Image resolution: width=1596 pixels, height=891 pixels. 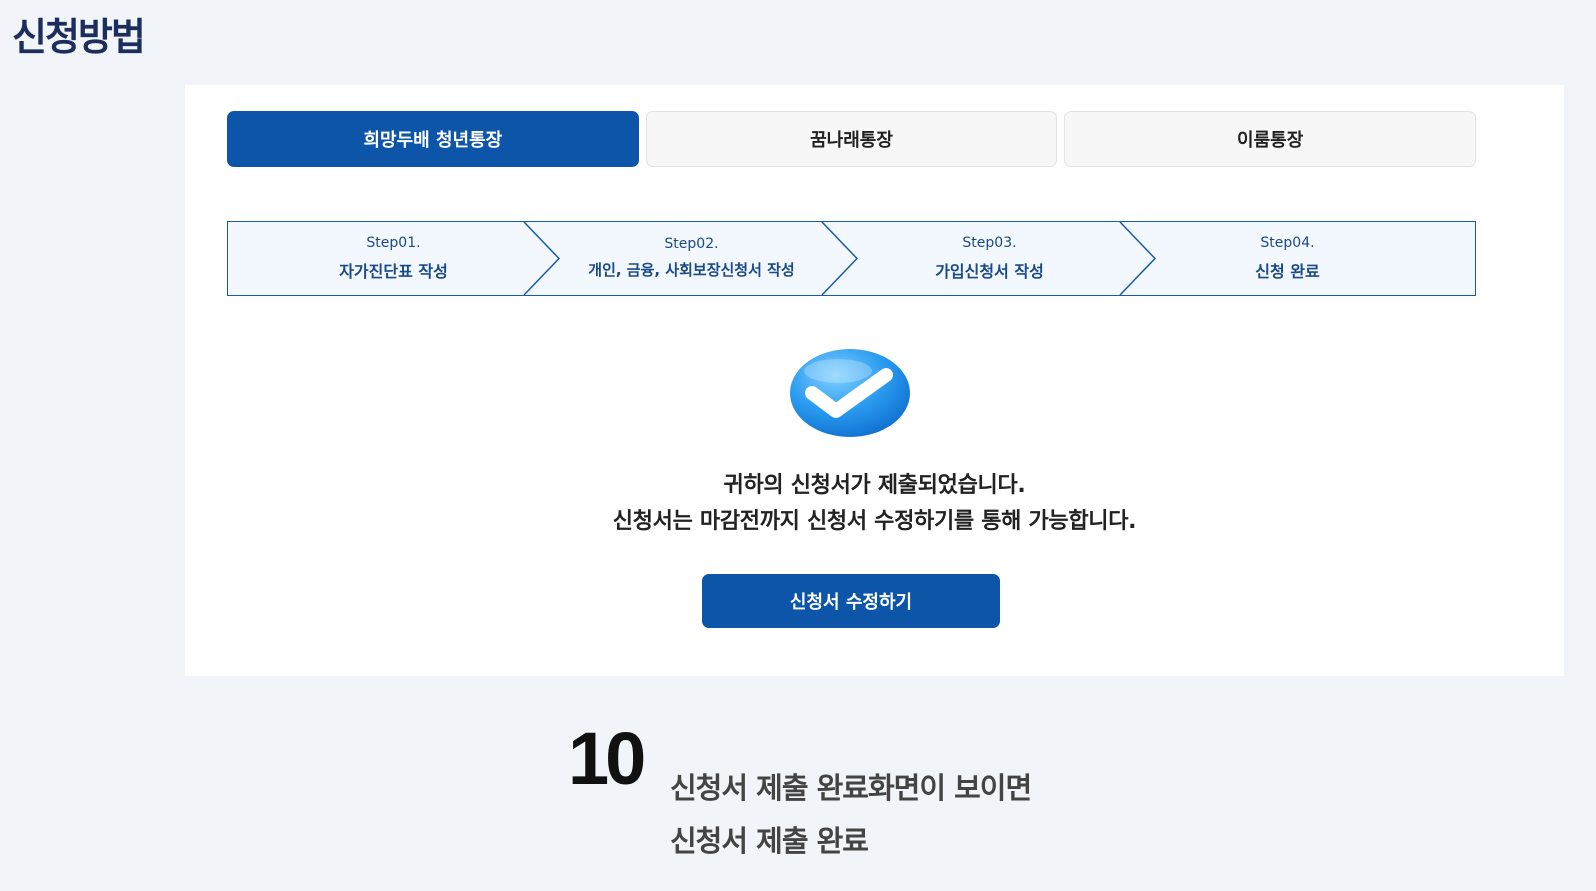 What do you see at coordinates (1287, 271) in the screenshot?
I see `step-label: 신청 완료` at bounding box center [1287, 271].